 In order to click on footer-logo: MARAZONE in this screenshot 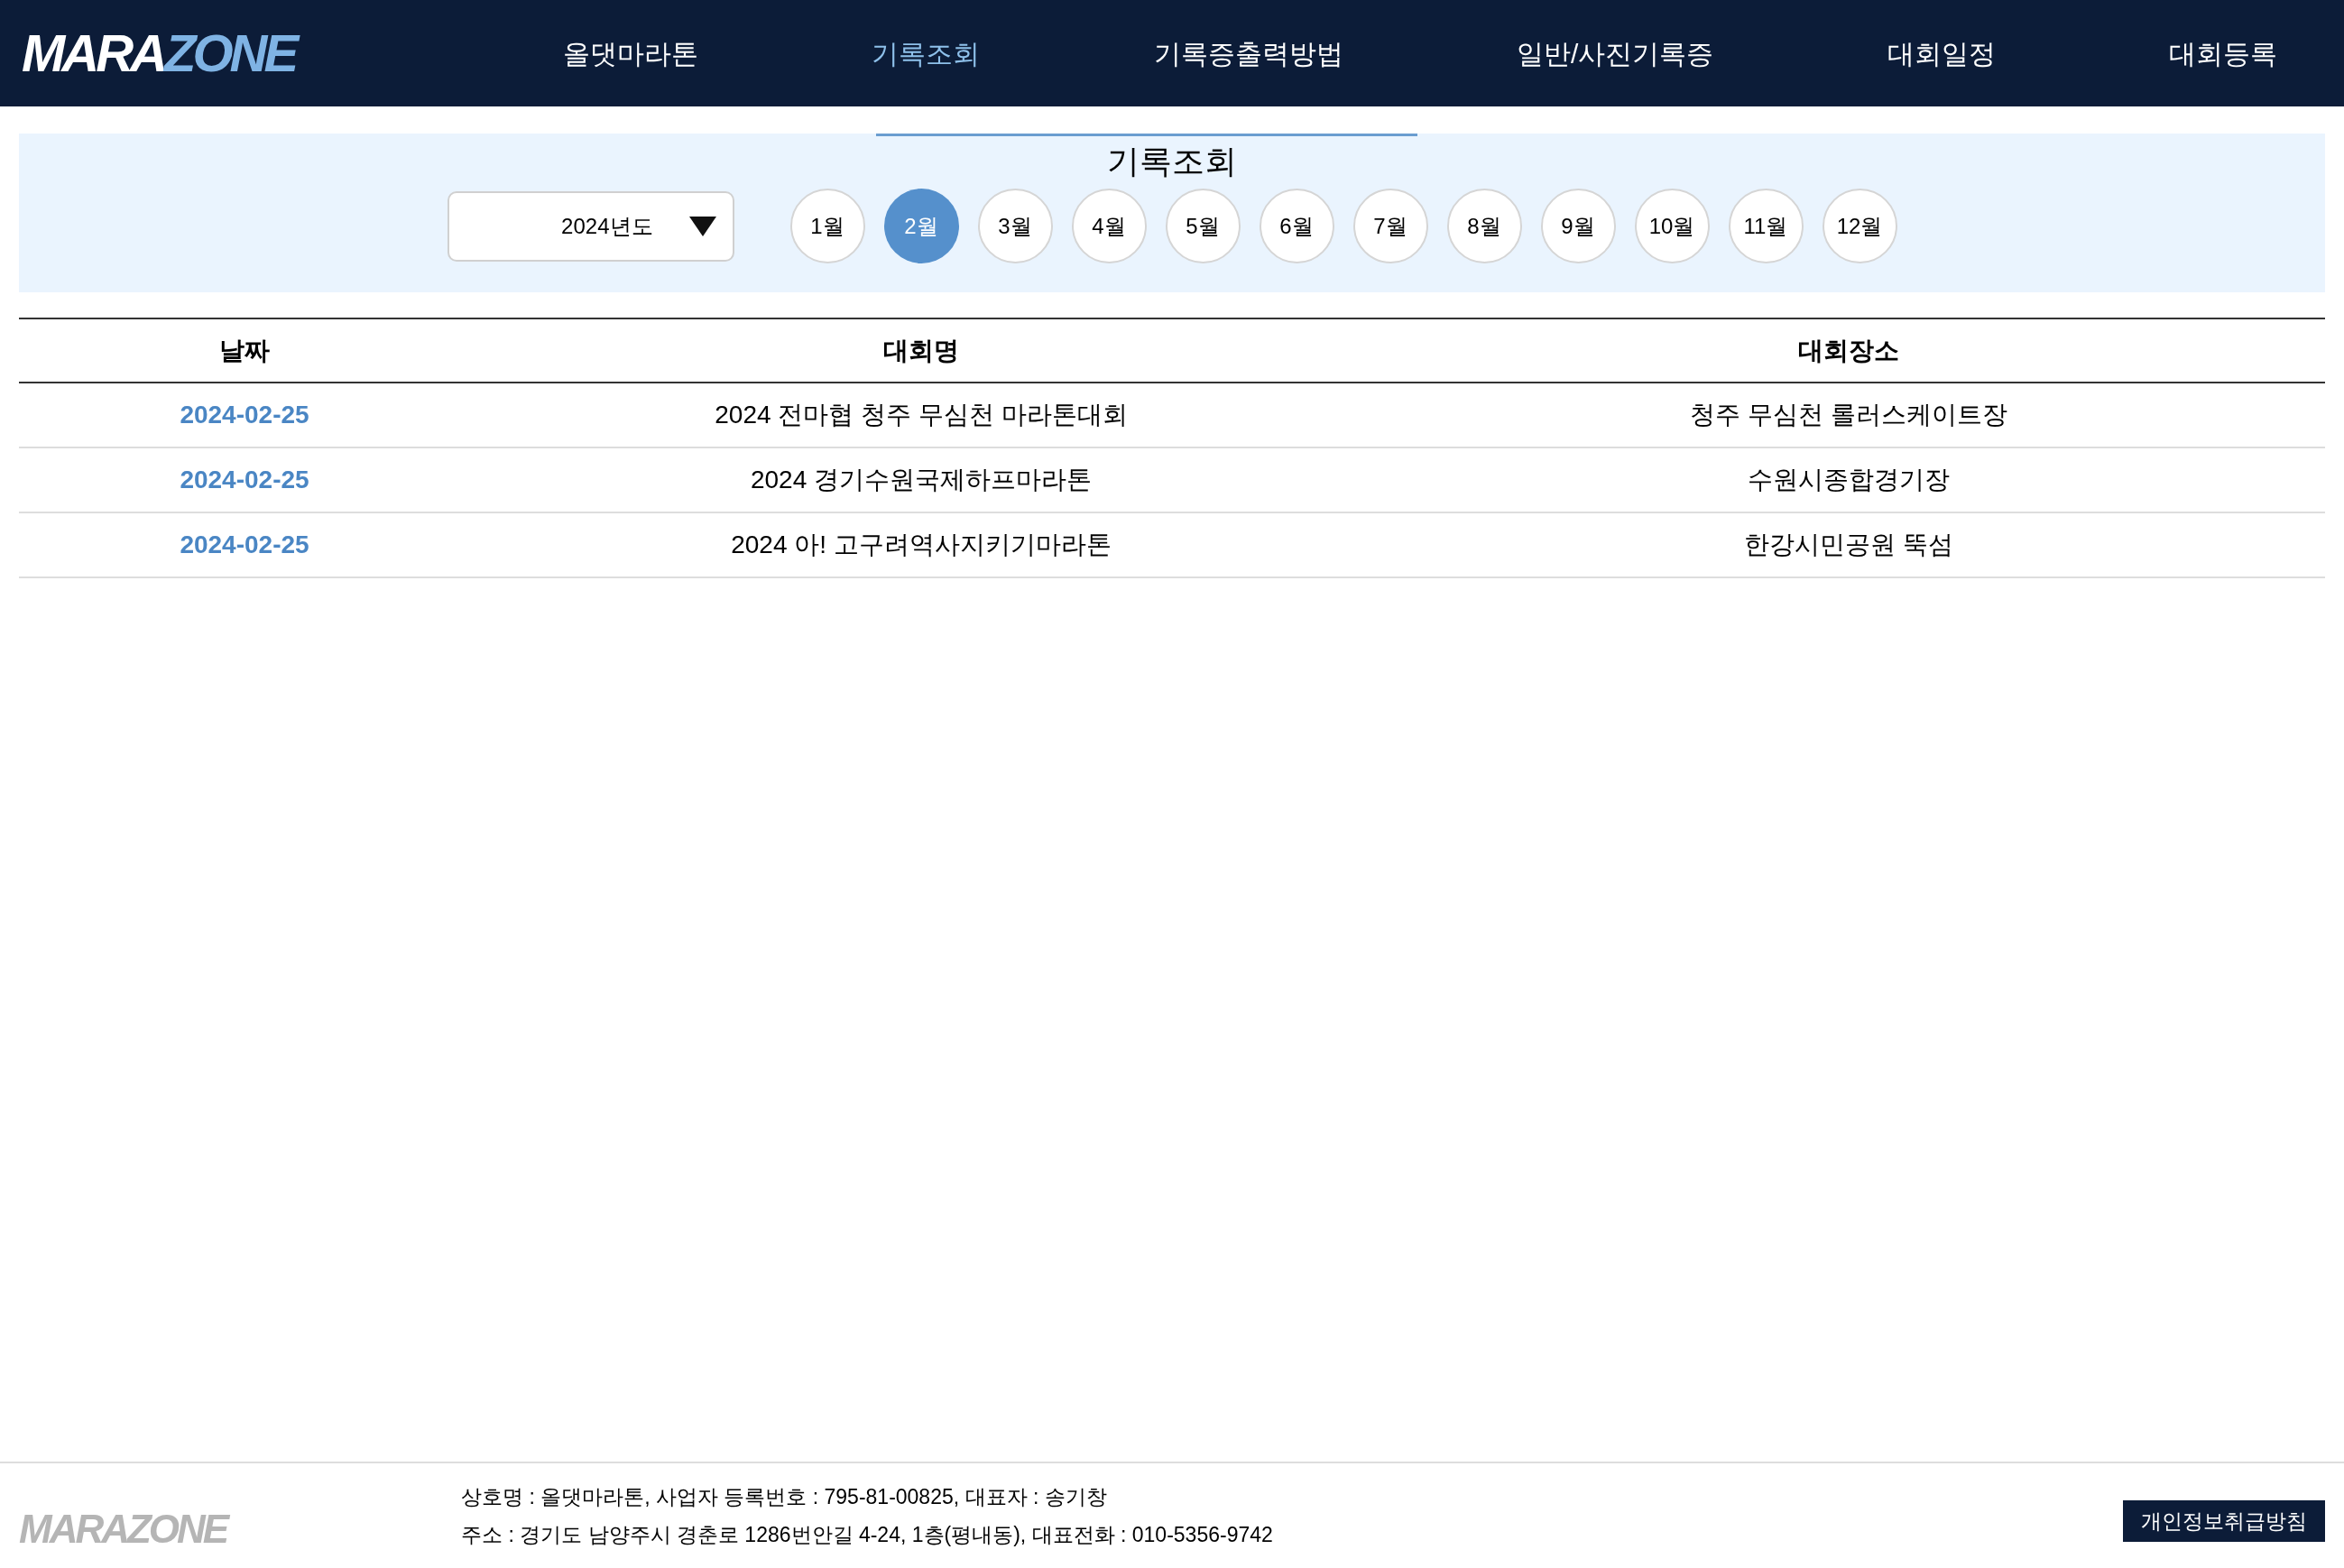, I will do `click(124, 1529)`.